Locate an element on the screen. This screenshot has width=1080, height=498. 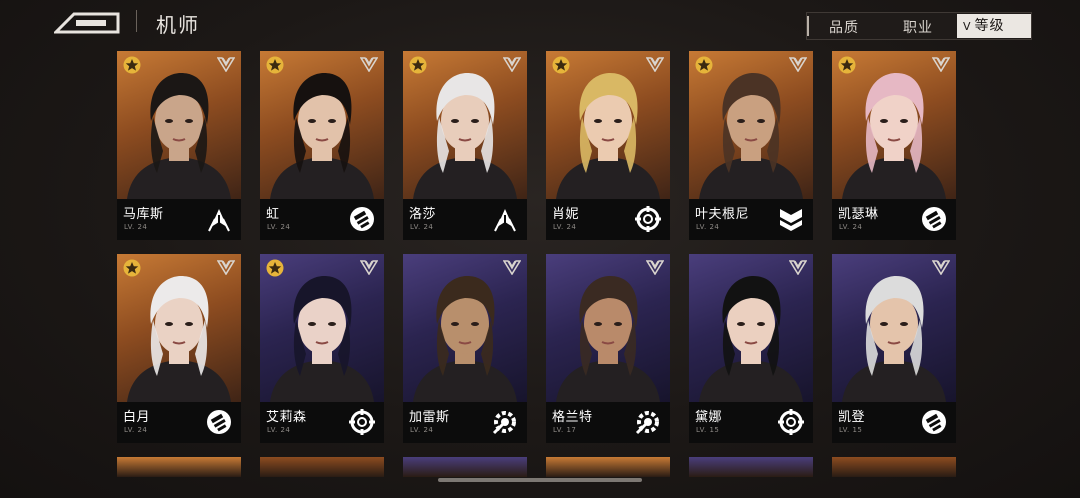
pilot-card: 白月 LV. 24 is located at coordinates (179, 348).